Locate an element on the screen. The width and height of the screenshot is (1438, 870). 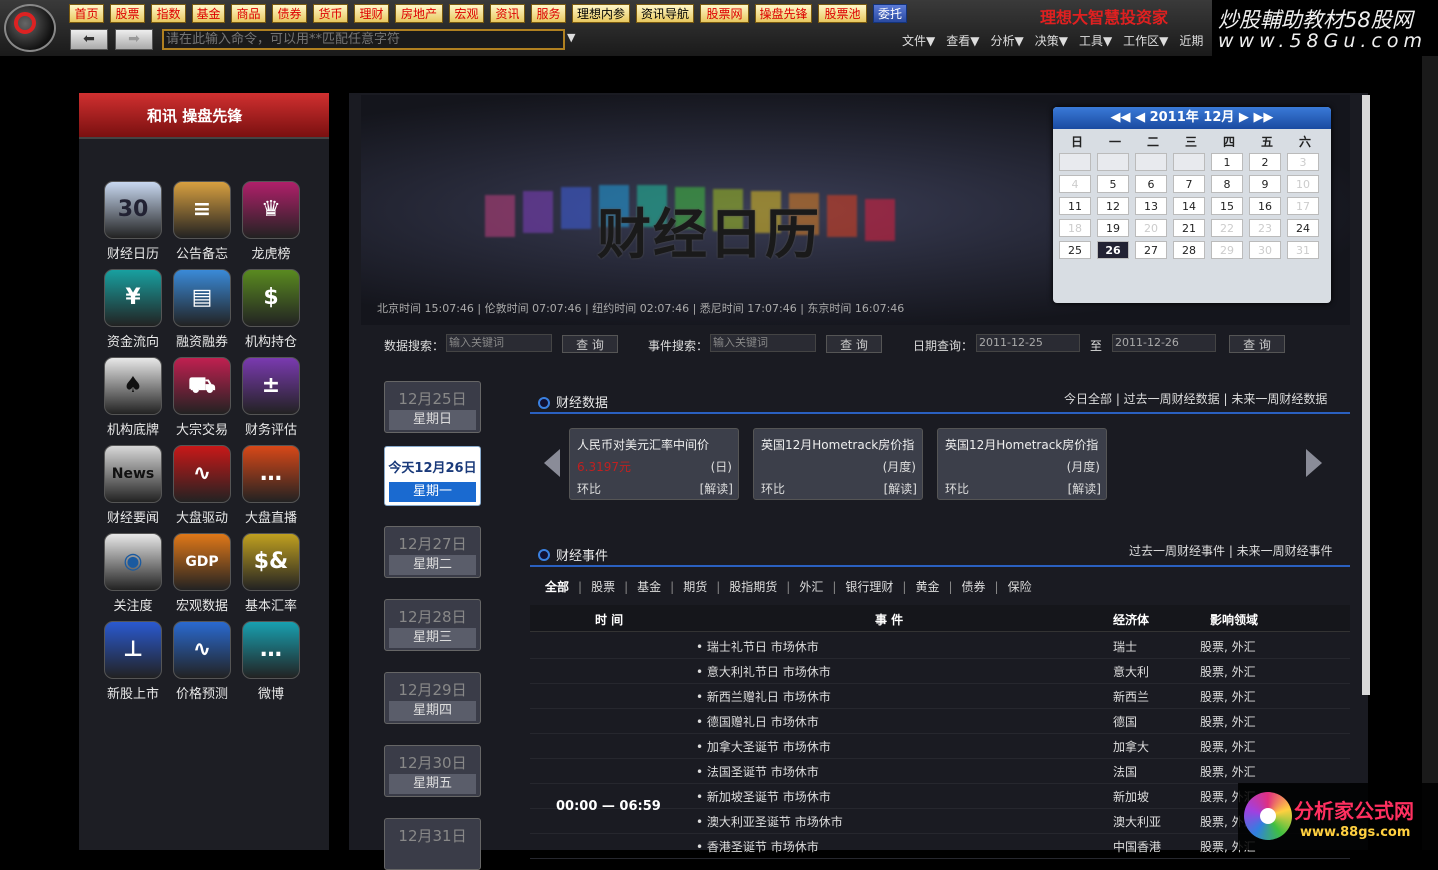
calendar-day: 5 is located at coordinates (1113, 184).